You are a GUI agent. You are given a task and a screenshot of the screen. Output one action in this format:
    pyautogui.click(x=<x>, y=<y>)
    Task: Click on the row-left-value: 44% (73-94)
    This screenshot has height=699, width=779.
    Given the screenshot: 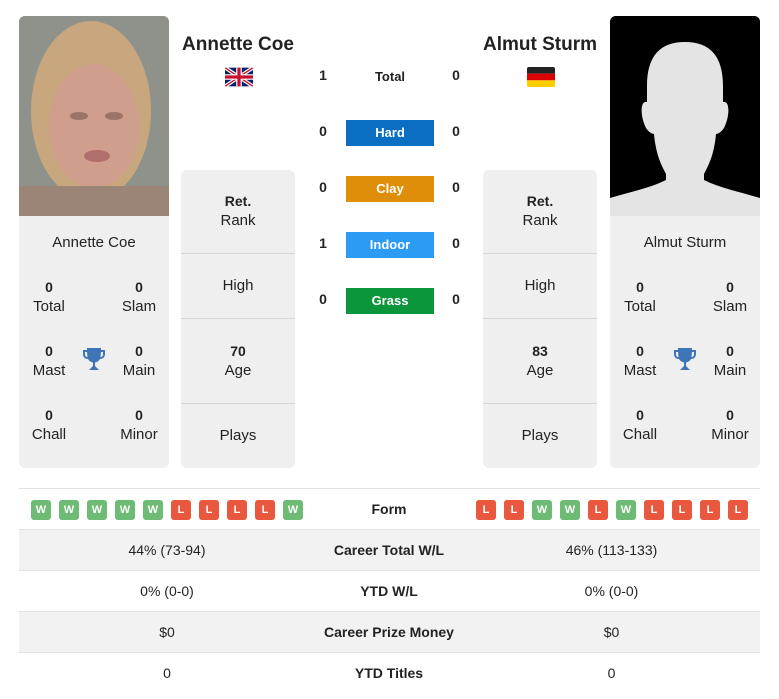 What is the action you would take?
    pyautogui.click(x=167, y=550)
    